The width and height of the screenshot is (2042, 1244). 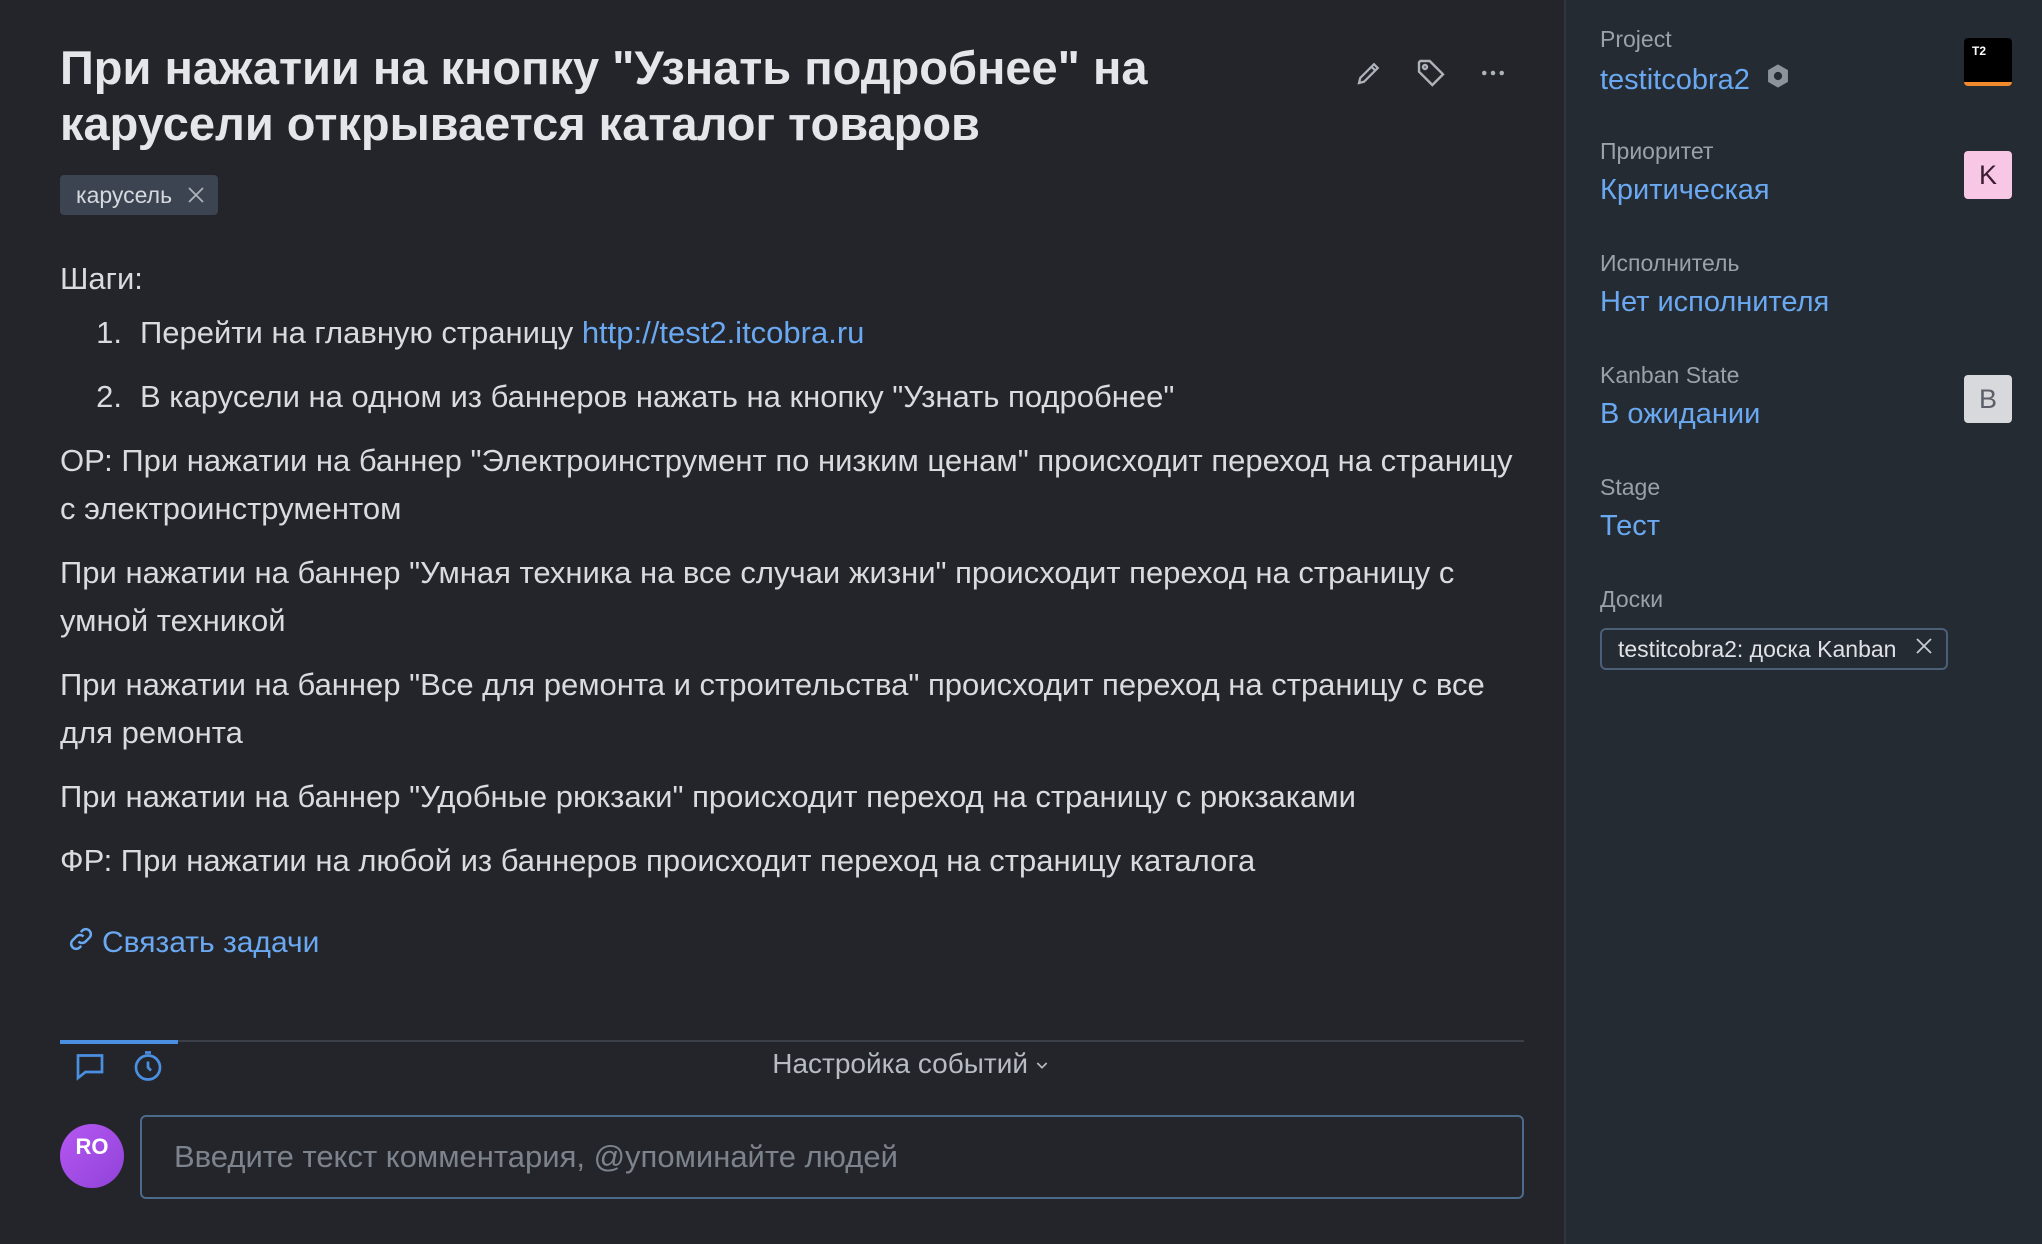 What do you see at coordinates (1988, 399) in the screenshot?
I see `kanban-state-badge: B` at bounding box center [1988, 399].